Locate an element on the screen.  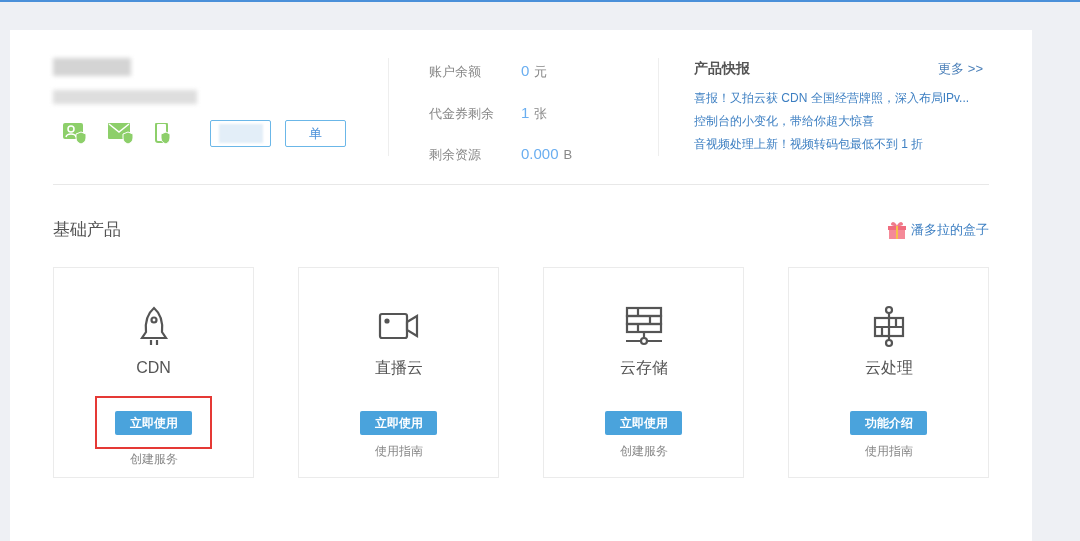
stat-label: 账户余额 is located at coordinates (455, 72).